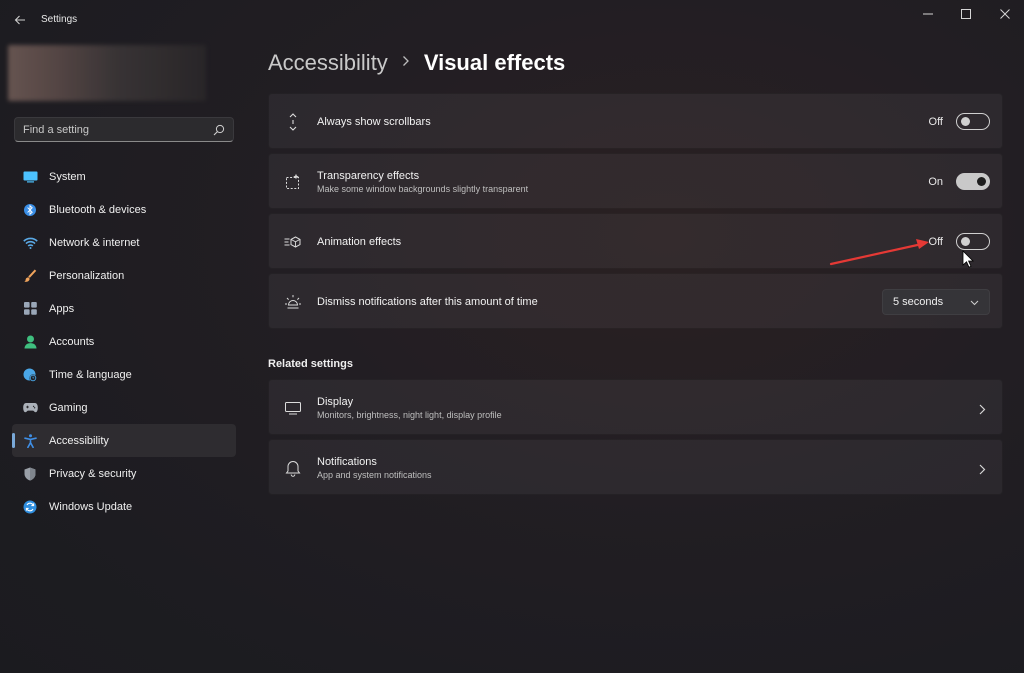  Describe the element at coordinates (62, 308) in the screenshot. I see `sidebar-item-label: Apps` at that location.